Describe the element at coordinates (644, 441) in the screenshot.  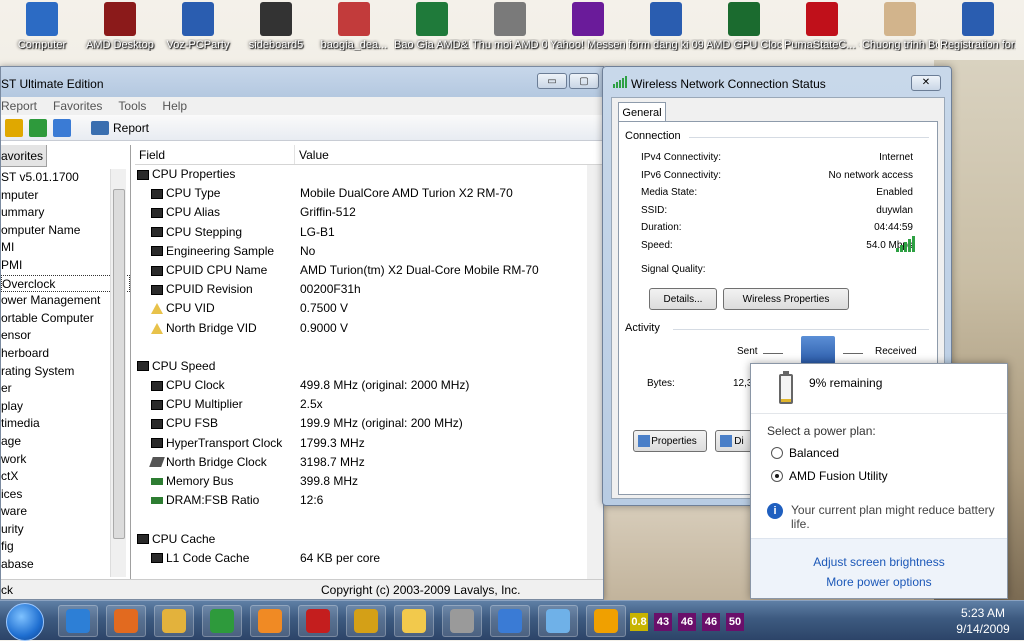
I see `shield-icon` at that location.